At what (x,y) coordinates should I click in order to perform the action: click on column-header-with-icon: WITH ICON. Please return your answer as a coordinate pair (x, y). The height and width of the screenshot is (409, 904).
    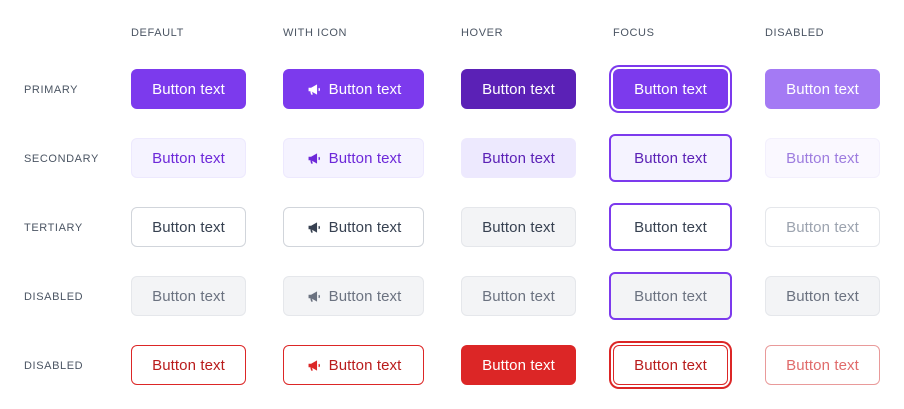
    Looking at the image, I should click on (315, 33).